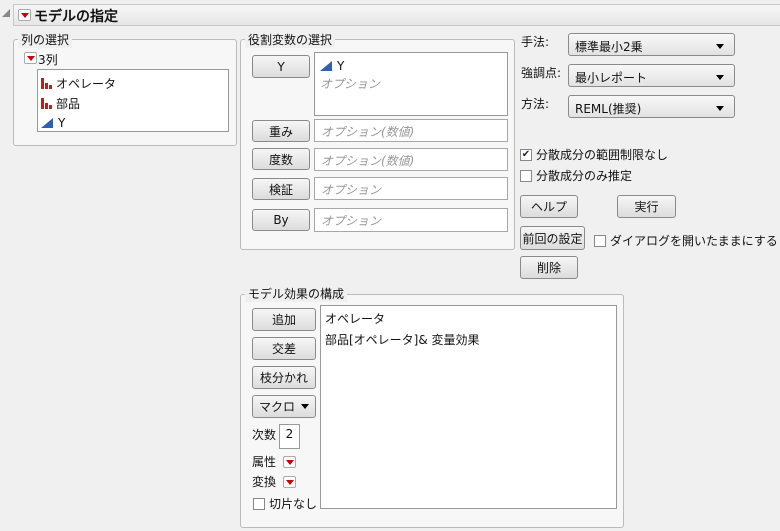 The height and width of the screenshot is (531, 780). What do you see at coordinates (289, 482) in the screenshot?
I see `transform-menu-button` at bounding box center [289, 482].